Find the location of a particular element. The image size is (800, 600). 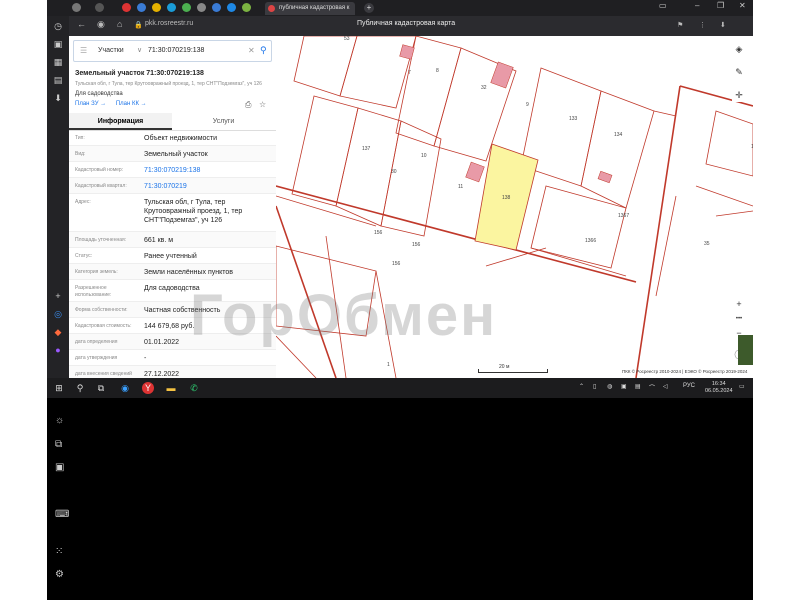

info-row-value: - is located at coordinates (145, 358).